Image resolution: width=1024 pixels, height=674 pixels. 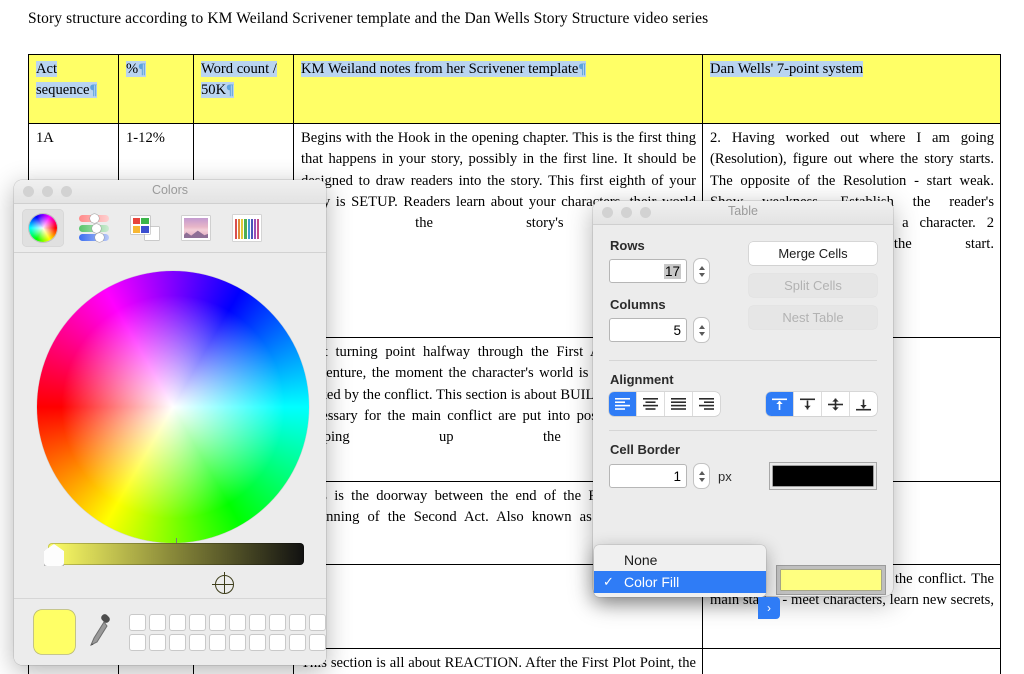 What do you see at coordinates (174, 552) in the screenshot?
I see `brightness-slider` at bounding box center [174, 552].